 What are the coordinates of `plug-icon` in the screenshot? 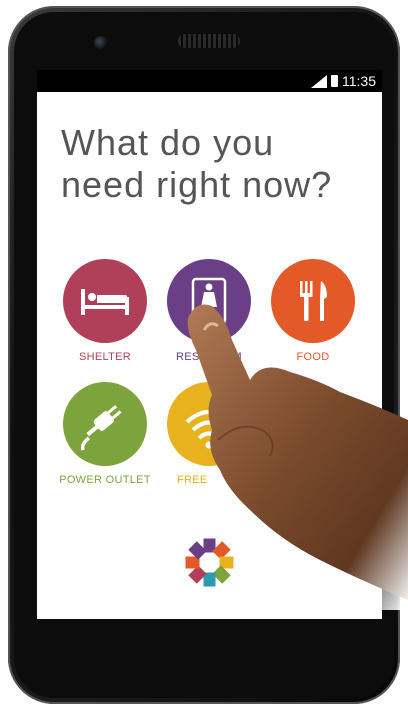 It's located at (101, 428).